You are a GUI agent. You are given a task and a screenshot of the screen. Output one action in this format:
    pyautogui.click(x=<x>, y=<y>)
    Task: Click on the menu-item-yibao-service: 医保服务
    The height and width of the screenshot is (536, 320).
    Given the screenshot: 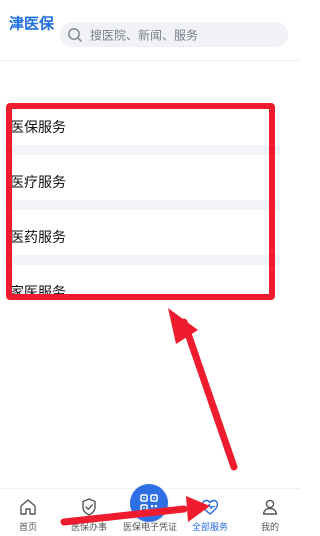 What is the action you would take?
    pyautogui.click(x=142, y=127)
    